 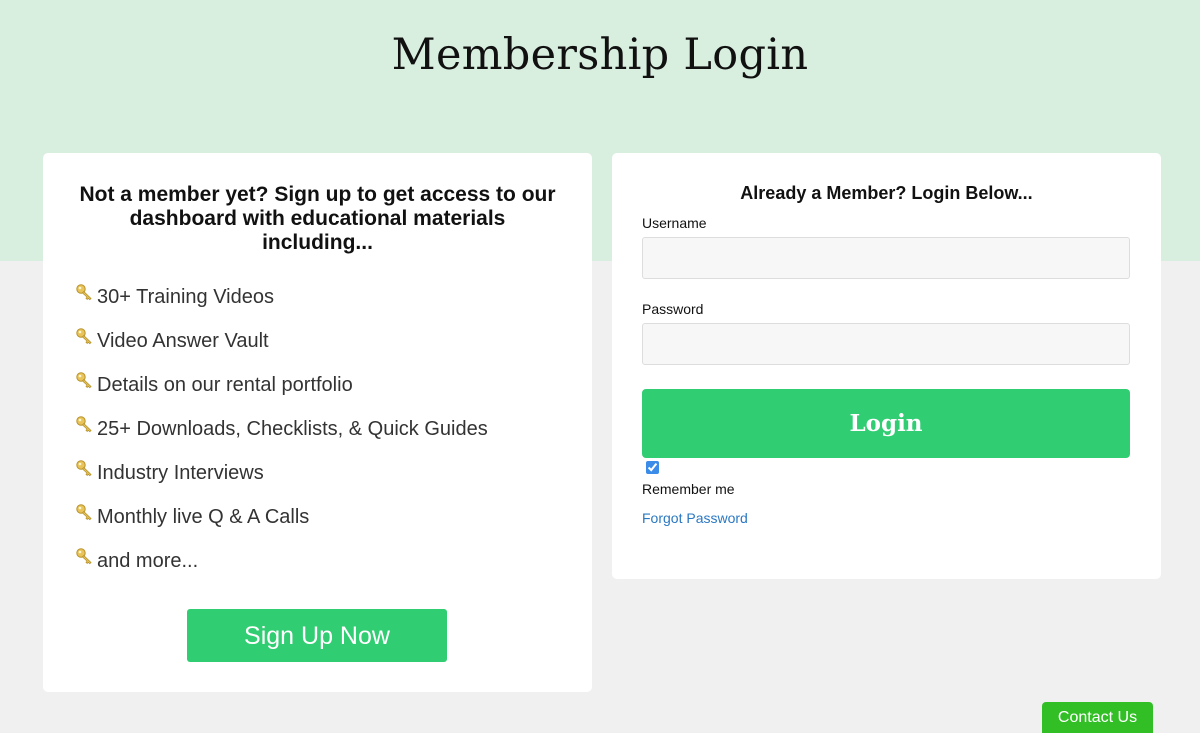 What do you see at coordinates (185, 297) in the screenshot?
I see `benefit-label: 30+ Training Videos` at bounding box center [185, 297].